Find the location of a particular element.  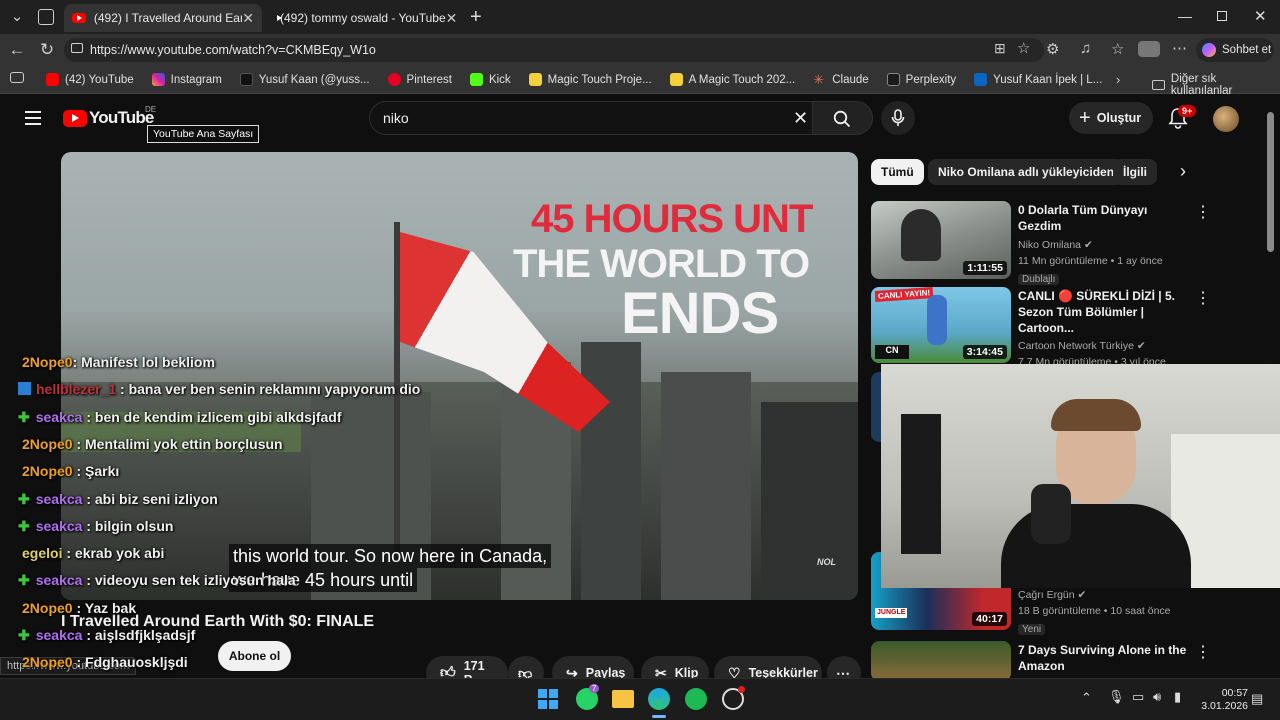

collections-icon: ☆ is located at coordinates (1117, 49).